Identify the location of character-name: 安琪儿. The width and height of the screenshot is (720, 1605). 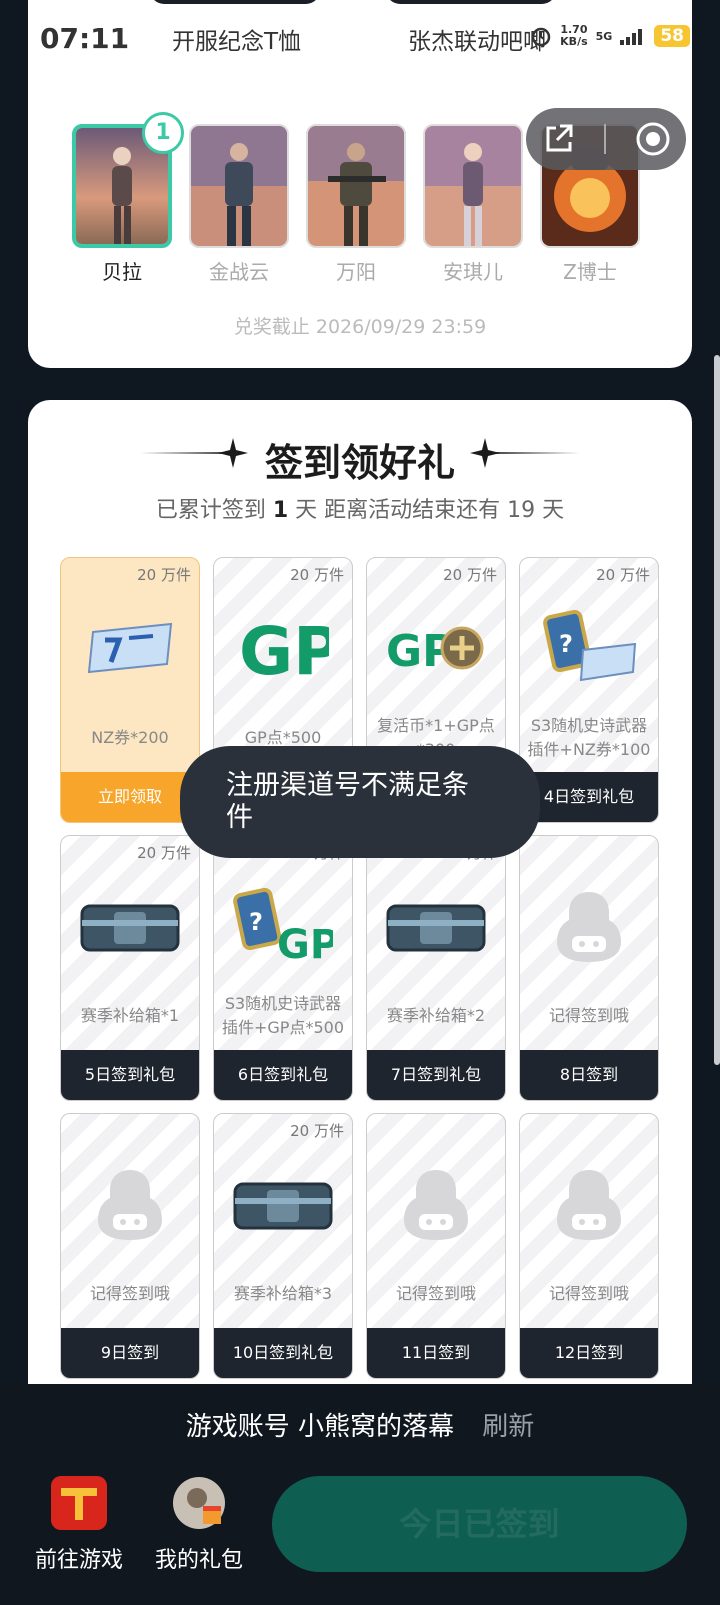
(473, 272).